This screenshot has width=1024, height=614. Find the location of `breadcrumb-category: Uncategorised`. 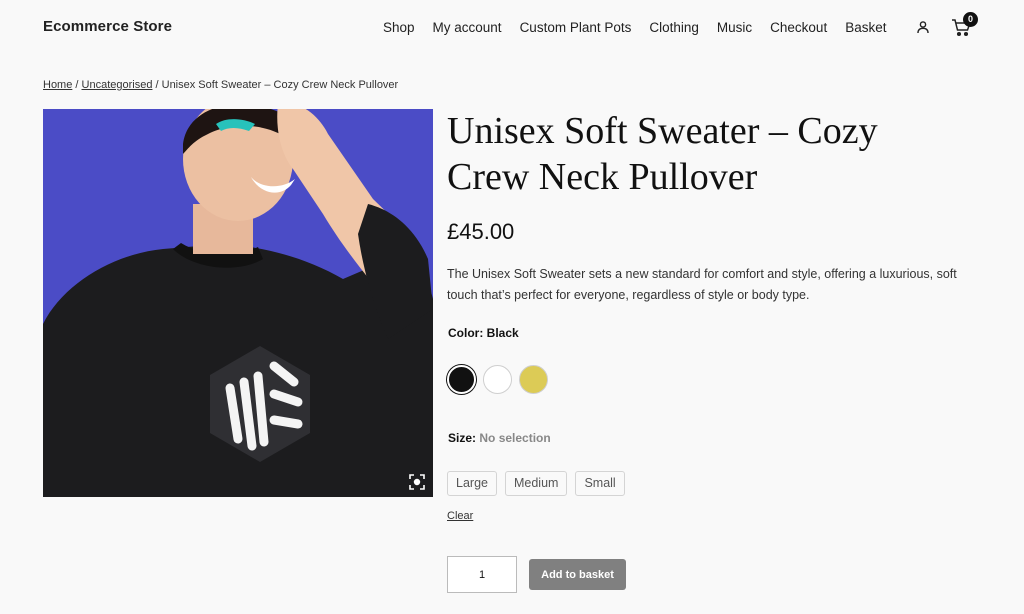

breadcrumb-category: Uncategorised is located at coordinates (117, 85).